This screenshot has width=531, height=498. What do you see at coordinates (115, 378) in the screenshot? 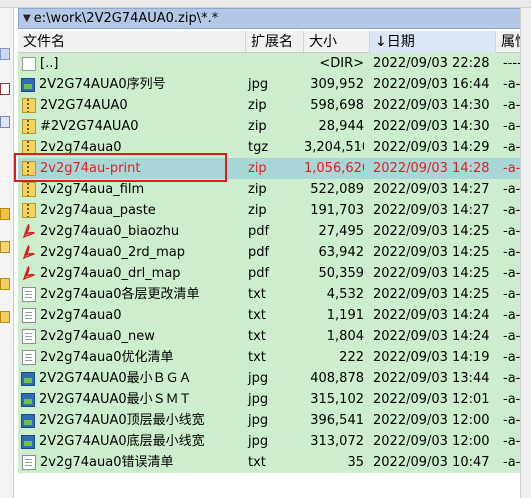
I see `file-name: 2V2G74AUA0最小ＢＧＡ` at bounding box center [115, 378].